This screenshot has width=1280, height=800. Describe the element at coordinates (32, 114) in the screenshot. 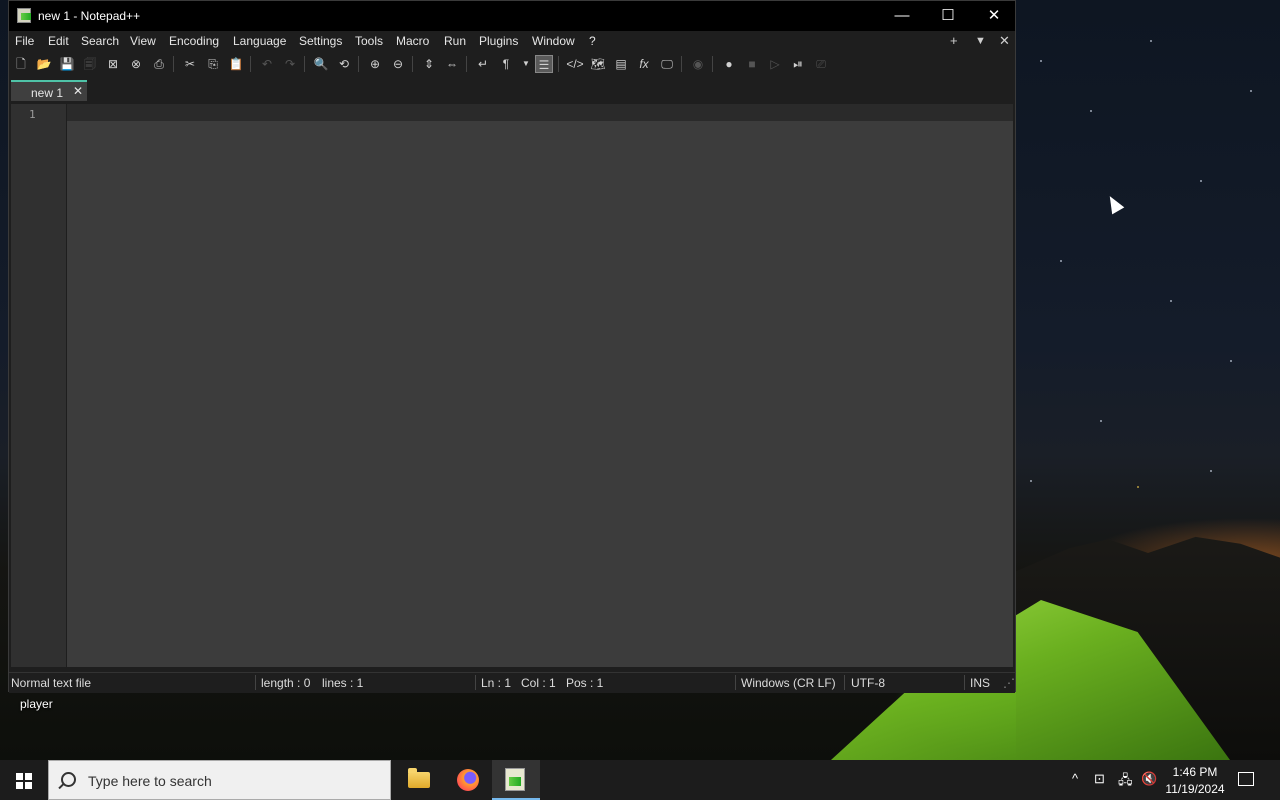

I see `line-number: 1` at that location.